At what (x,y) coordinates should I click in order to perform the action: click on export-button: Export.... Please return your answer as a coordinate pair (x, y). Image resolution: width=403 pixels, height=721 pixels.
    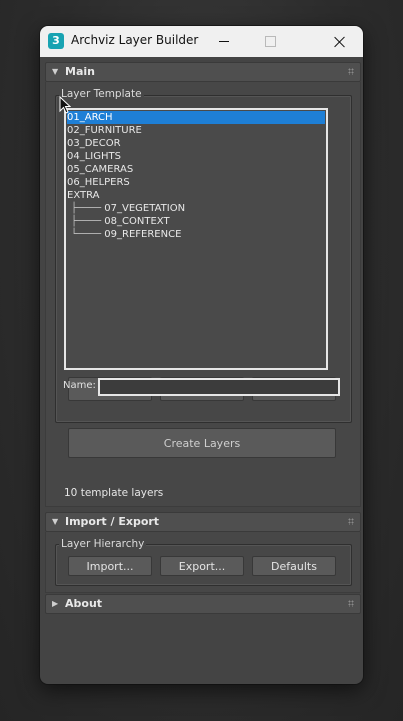
    Looking at the image, I should click on (202, 566).